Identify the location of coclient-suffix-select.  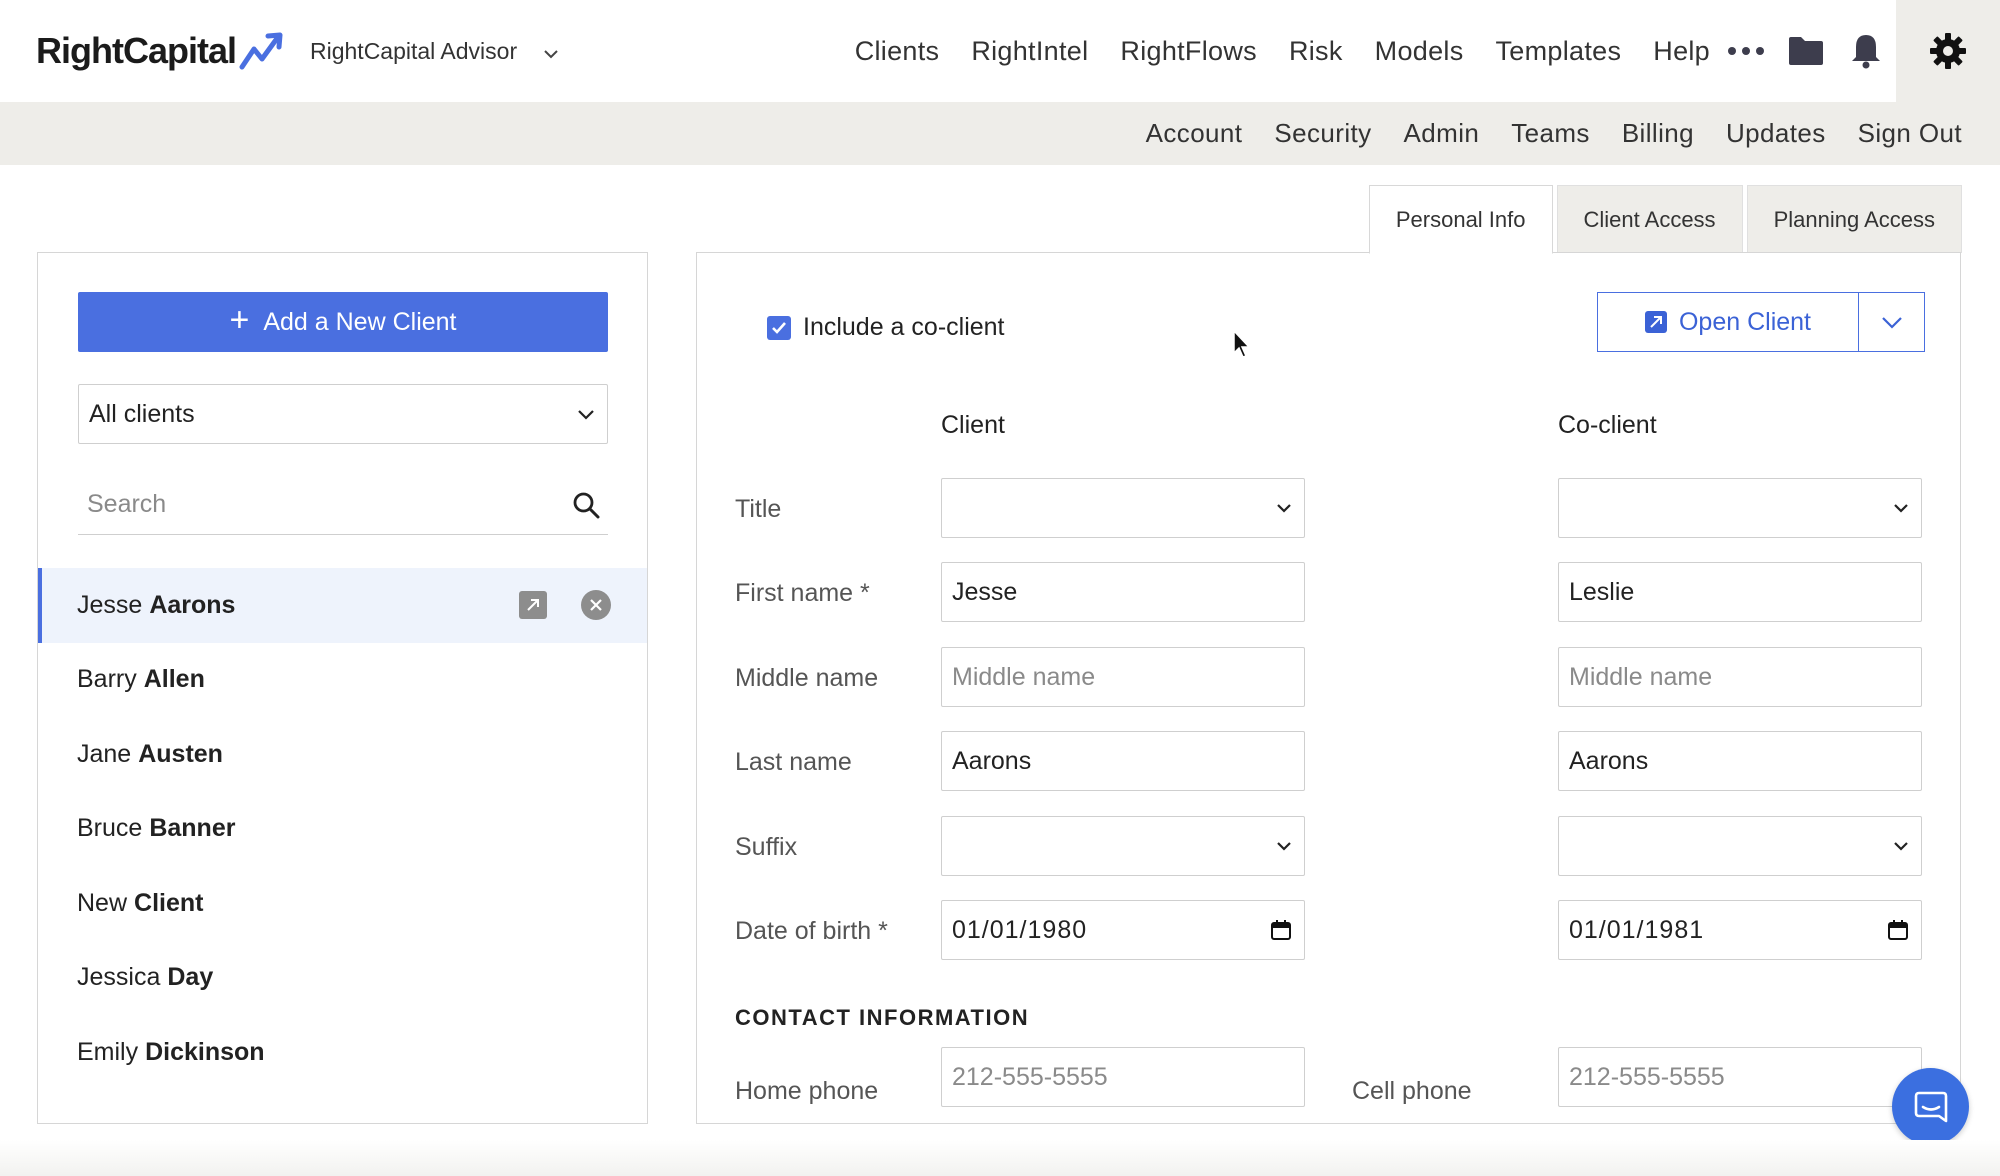
(1740, 846).